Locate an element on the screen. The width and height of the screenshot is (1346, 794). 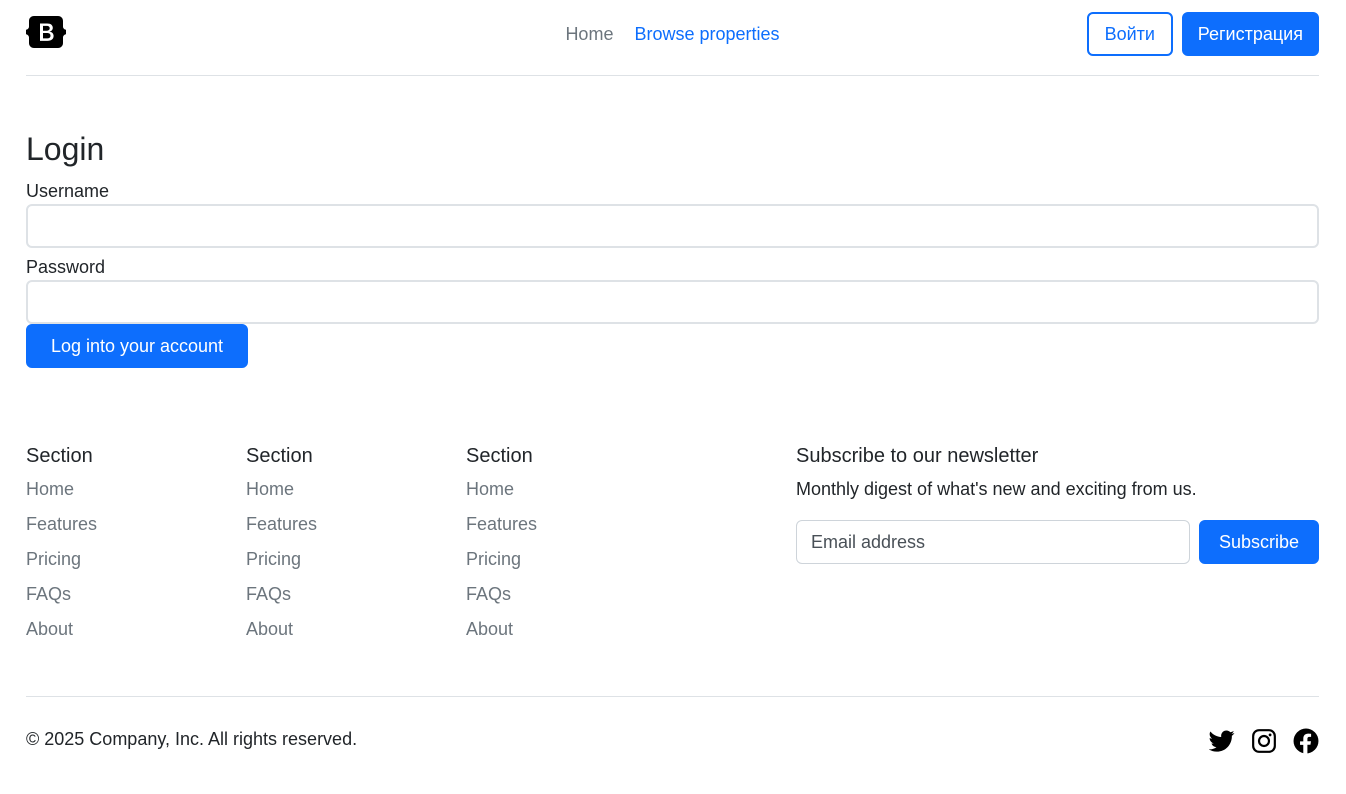
newsletter-form: Subscribe is located at coordinates (1057, 542).